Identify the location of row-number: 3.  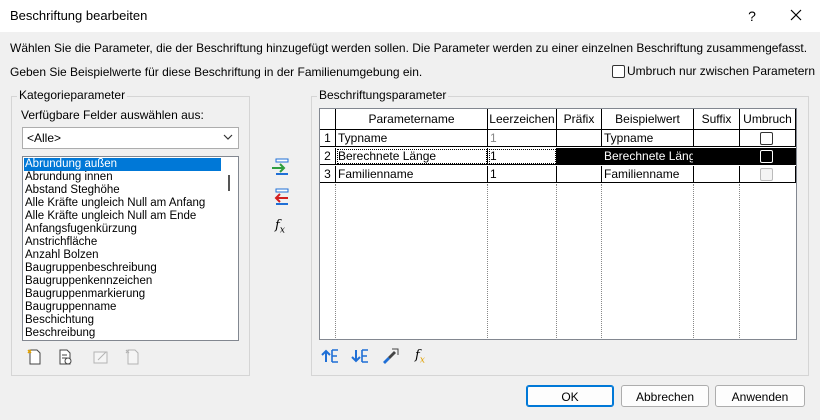
(328, 174).